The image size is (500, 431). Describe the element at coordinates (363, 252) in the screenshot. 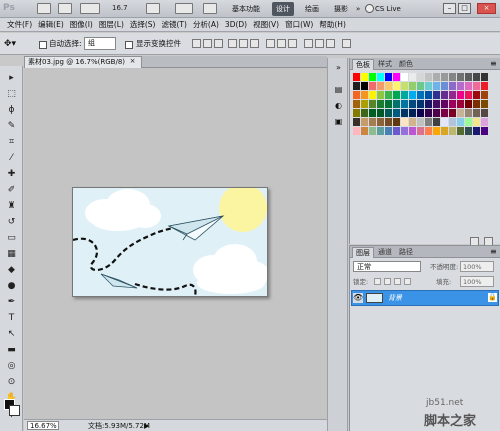

I see `tab-layers: 图层` at that location.